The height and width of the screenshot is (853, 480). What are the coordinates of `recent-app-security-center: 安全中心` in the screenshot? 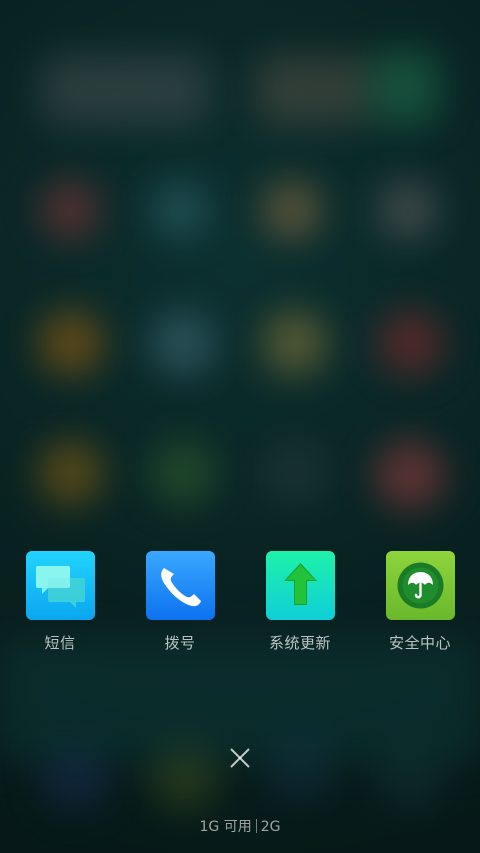 It's located at (420, 606).